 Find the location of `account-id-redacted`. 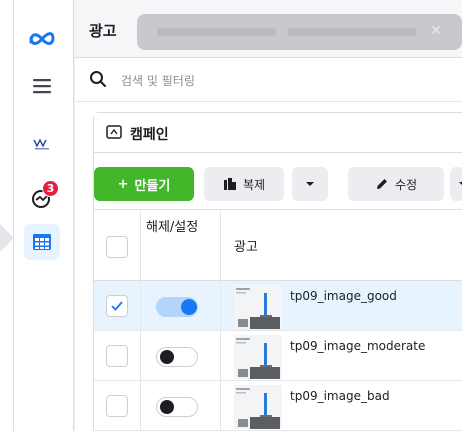

account-id-redacted is located at coordinates (352, 32).